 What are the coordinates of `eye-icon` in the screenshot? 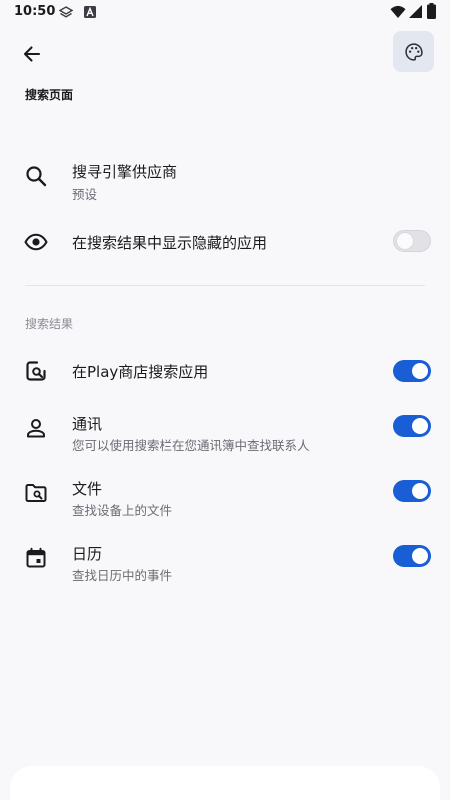 It's located at (36, 242).